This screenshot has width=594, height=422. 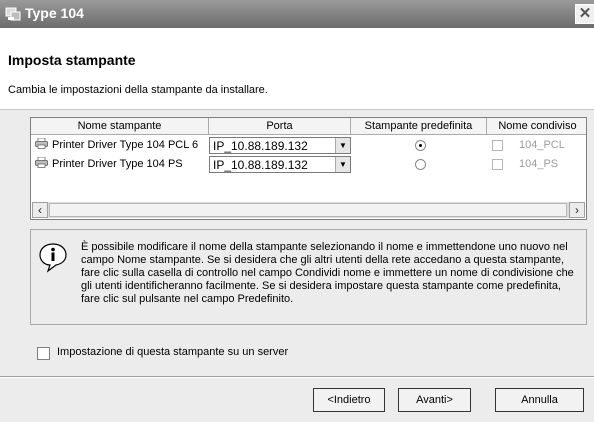 What do you see at coordinates (53, 258) in the screenshot?
I see `info-icon` at bounding box center [53, 258].